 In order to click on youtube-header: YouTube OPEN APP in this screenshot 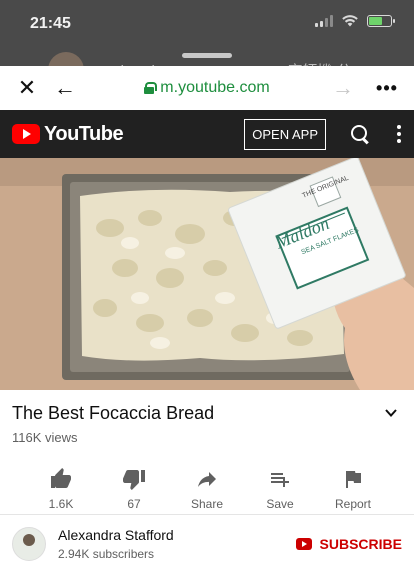, I will do `click(207, 134)`.